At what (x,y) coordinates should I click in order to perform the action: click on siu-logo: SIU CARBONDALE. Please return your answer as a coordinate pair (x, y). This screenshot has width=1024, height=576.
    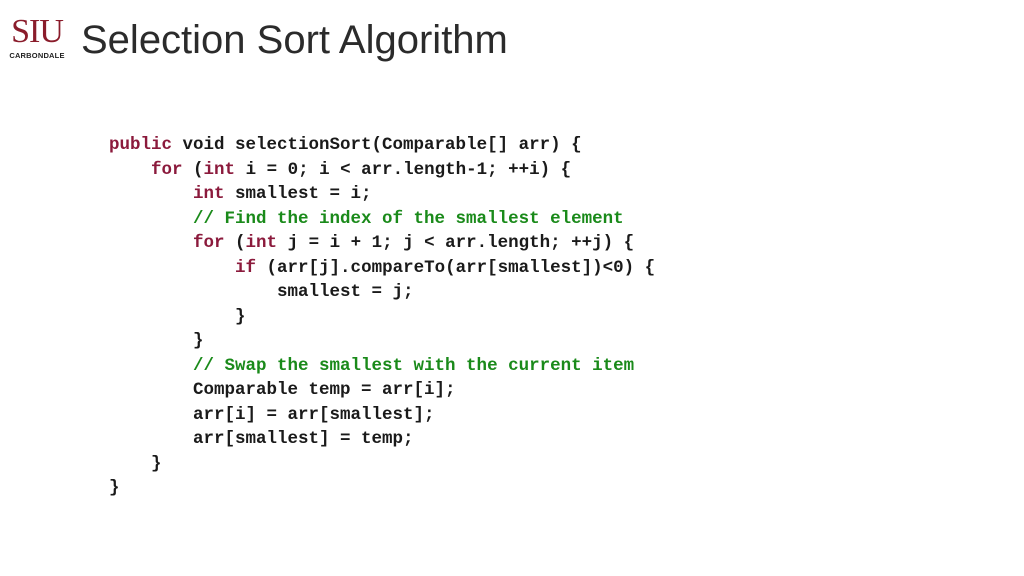
    Looking at the image, I should click on (37, 37).